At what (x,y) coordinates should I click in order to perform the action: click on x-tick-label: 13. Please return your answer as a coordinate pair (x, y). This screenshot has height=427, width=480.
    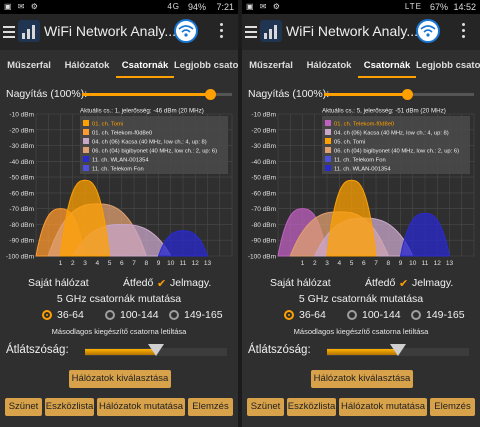
    Looking at the image, I should click on (450, 263).